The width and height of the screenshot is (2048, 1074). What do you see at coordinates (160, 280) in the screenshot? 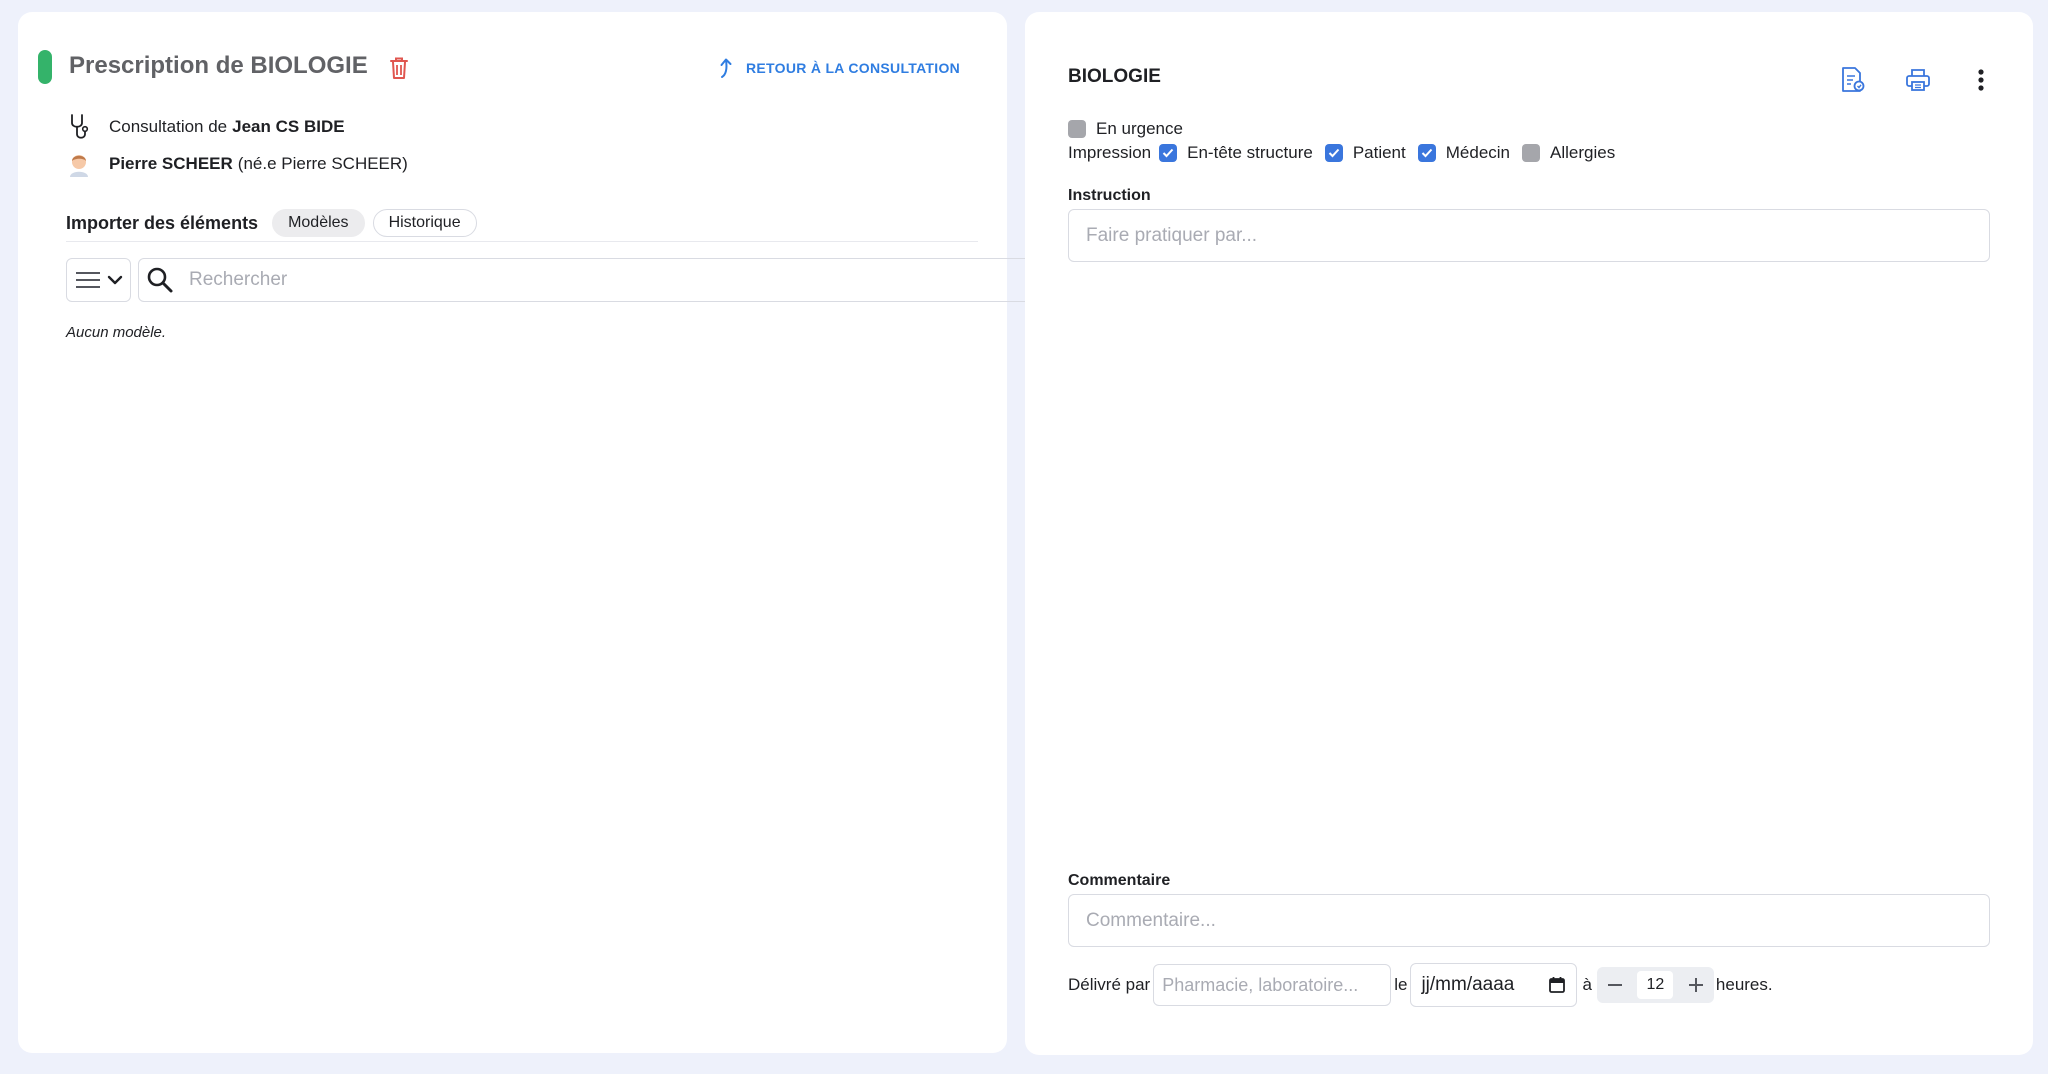
I see `search-icon` at bounding box center [160, 280].